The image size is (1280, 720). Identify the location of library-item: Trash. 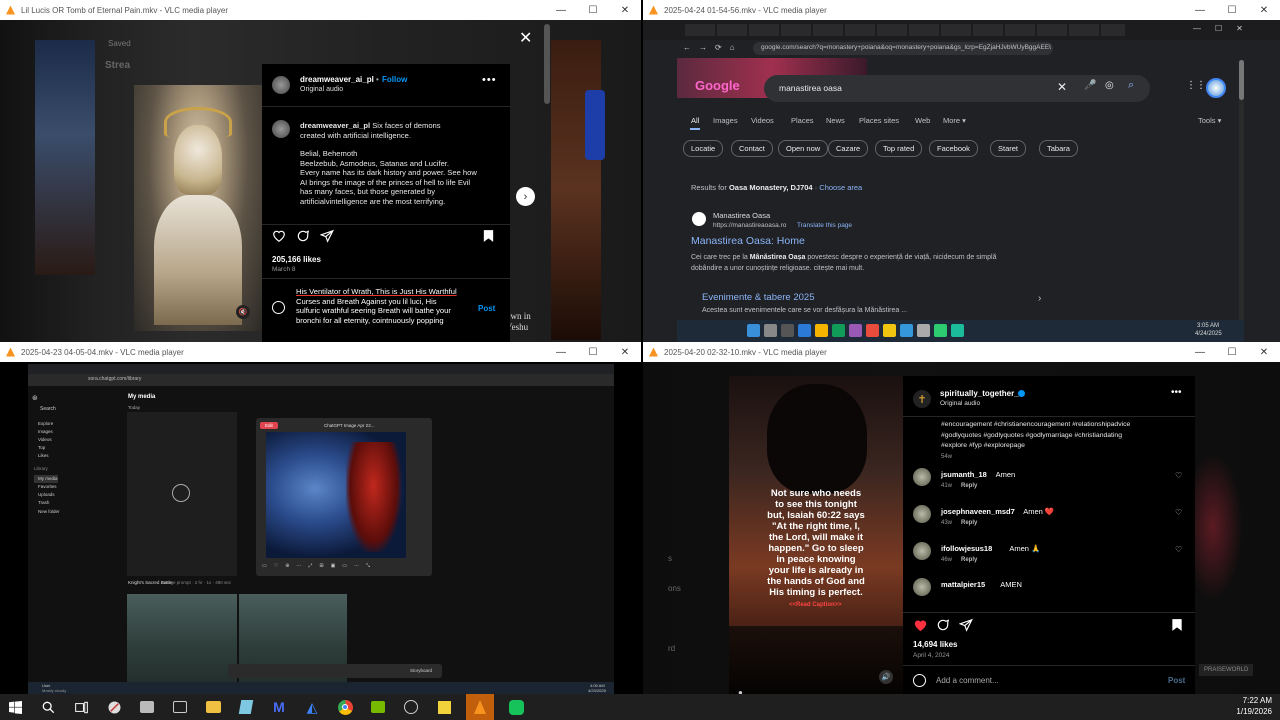
(46, 503).